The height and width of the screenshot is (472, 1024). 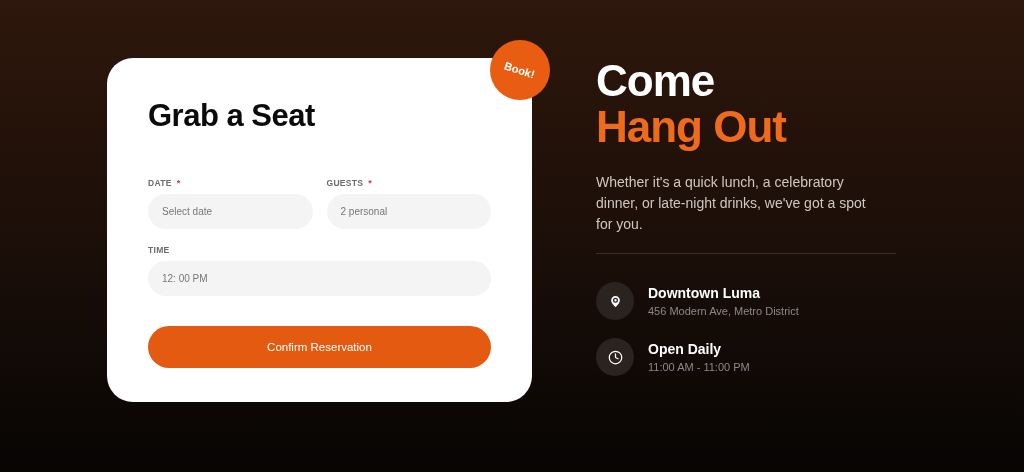 What do you see at coordinates (723, 311) in the screenshot?
I see `info-detail: 456 Modern Ave, Metro District` at bounding box center [723, 311].